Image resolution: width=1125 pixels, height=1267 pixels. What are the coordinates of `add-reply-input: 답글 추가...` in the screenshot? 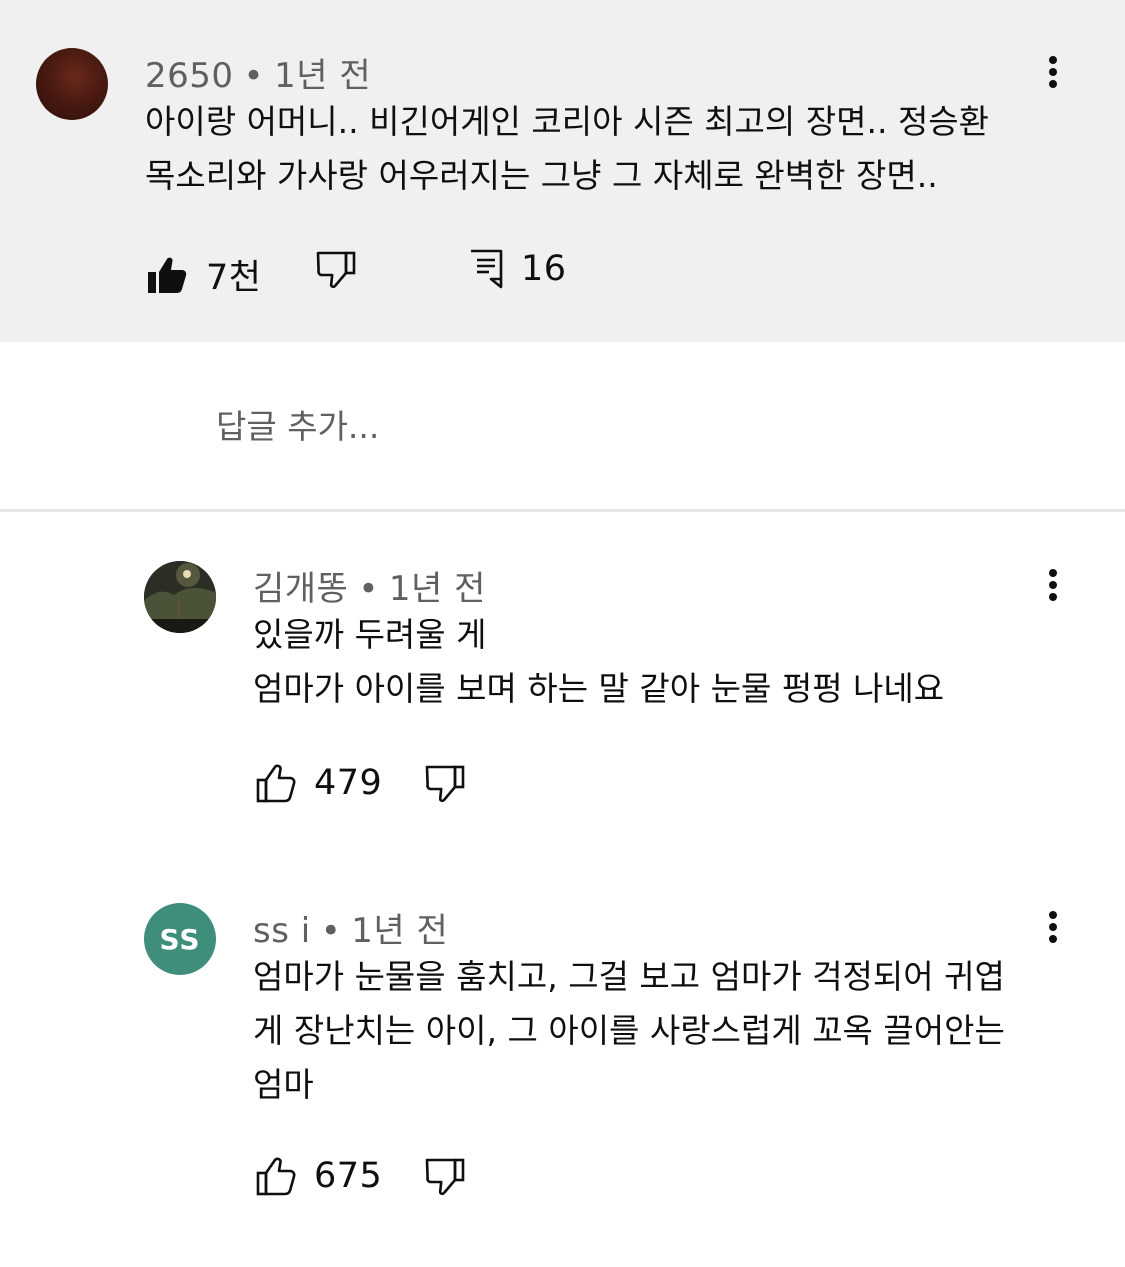 It's located at (297, 424).